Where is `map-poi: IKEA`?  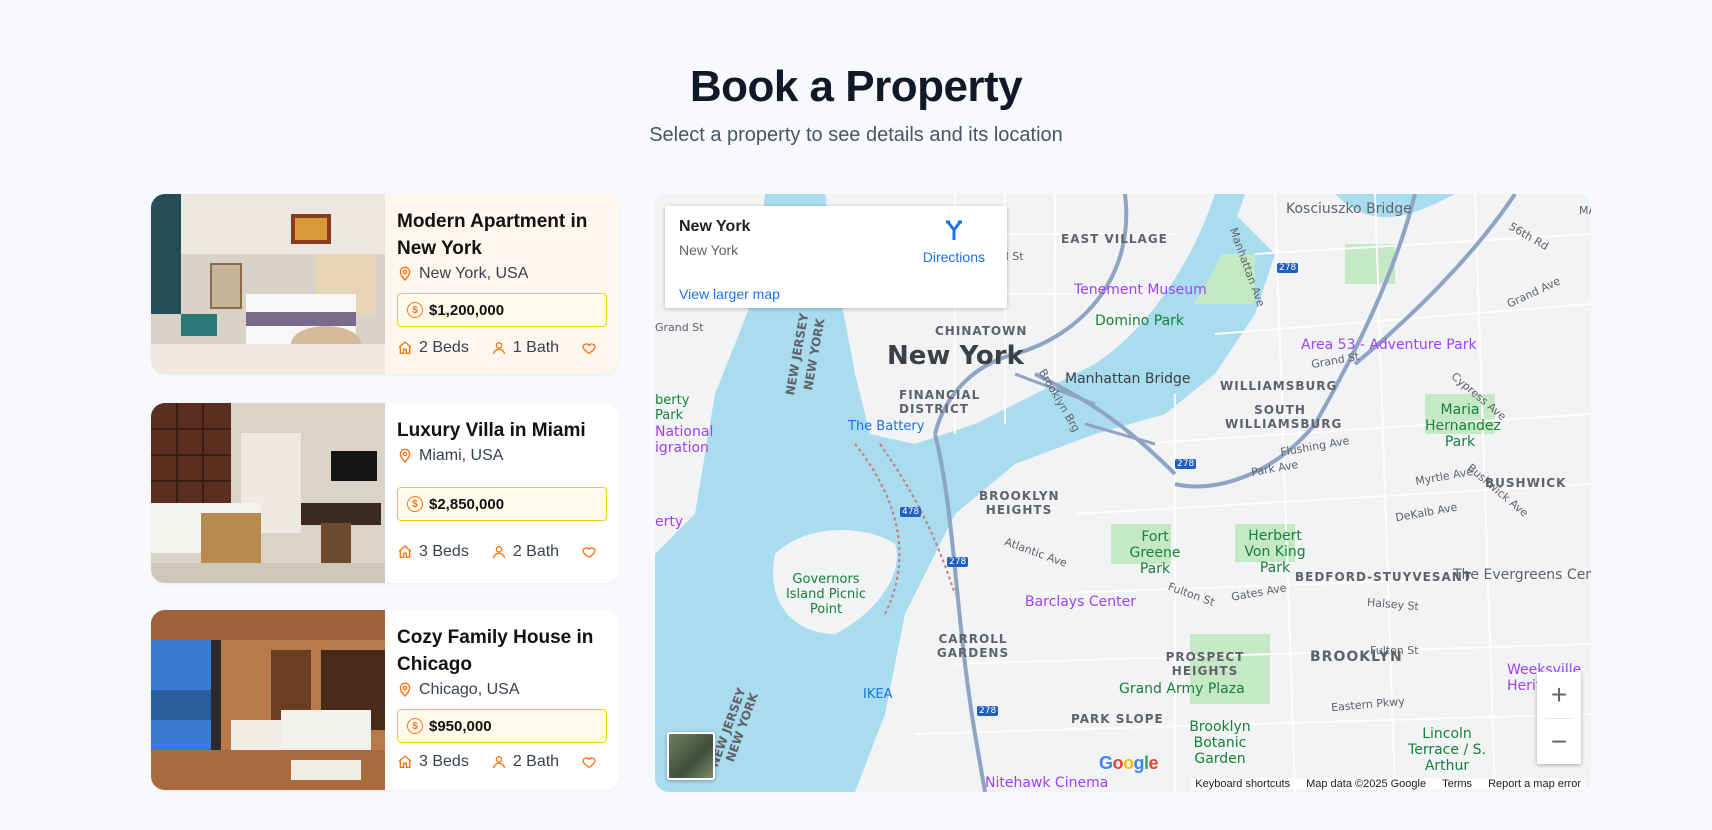 map-poi: IKEA is located at coordinates (878, 694).